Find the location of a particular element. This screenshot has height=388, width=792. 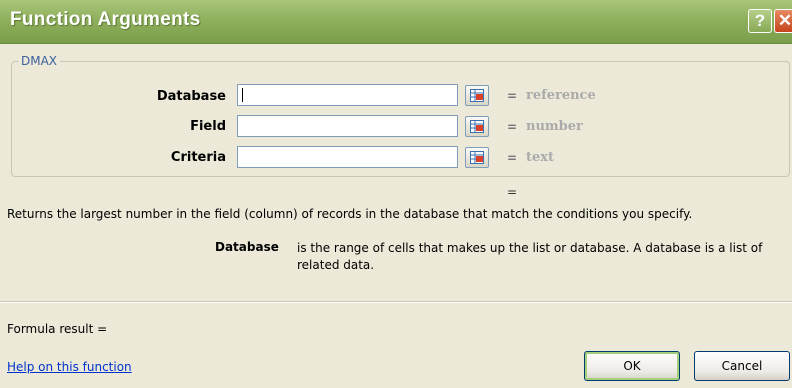

text-cursor is located at coordinates (242, 95).